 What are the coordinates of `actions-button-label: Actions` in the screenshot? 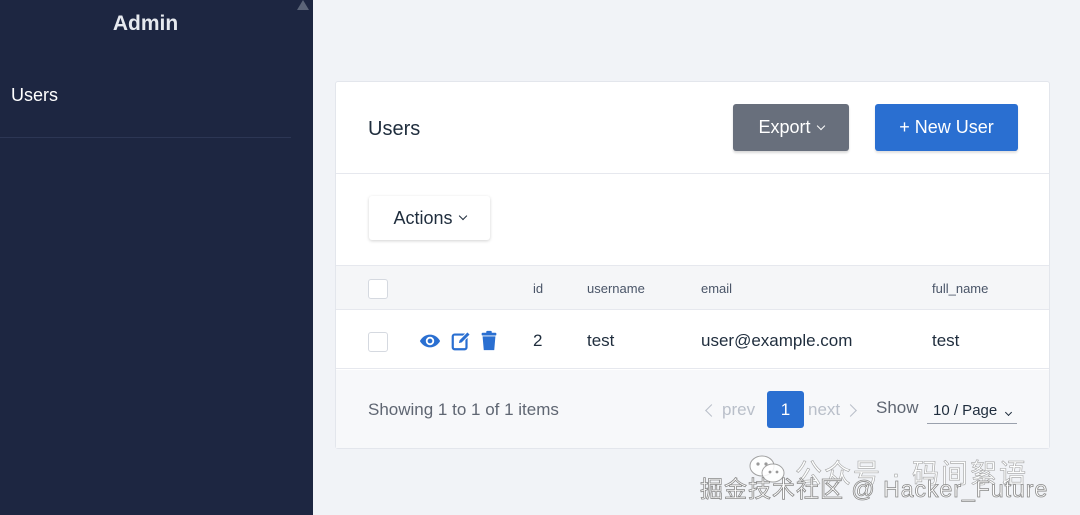 It's located at (423, 217).